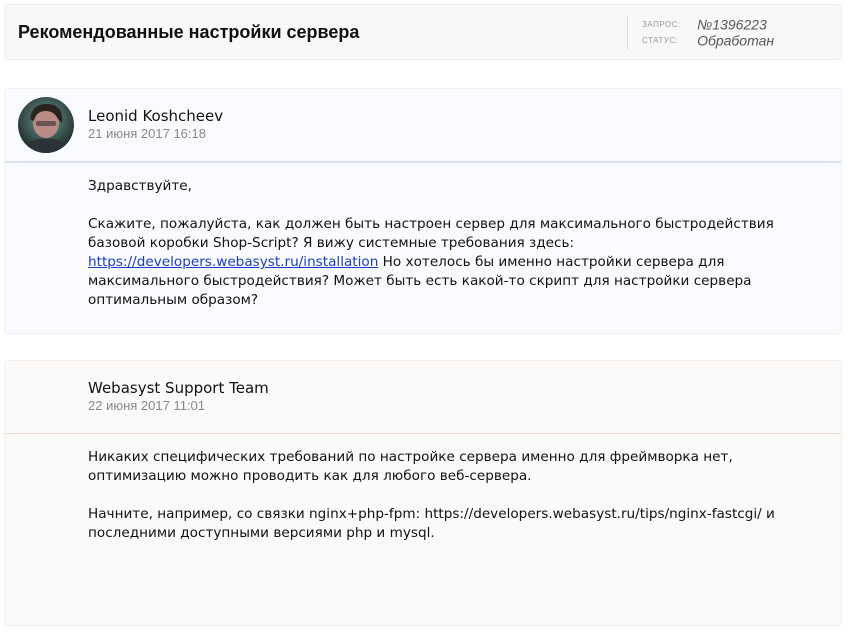 The image size is (854, 634). Describe the element at coordinates (178, 388) in the screenshot. I see `message-author: Webasyst Support Team` at that location.